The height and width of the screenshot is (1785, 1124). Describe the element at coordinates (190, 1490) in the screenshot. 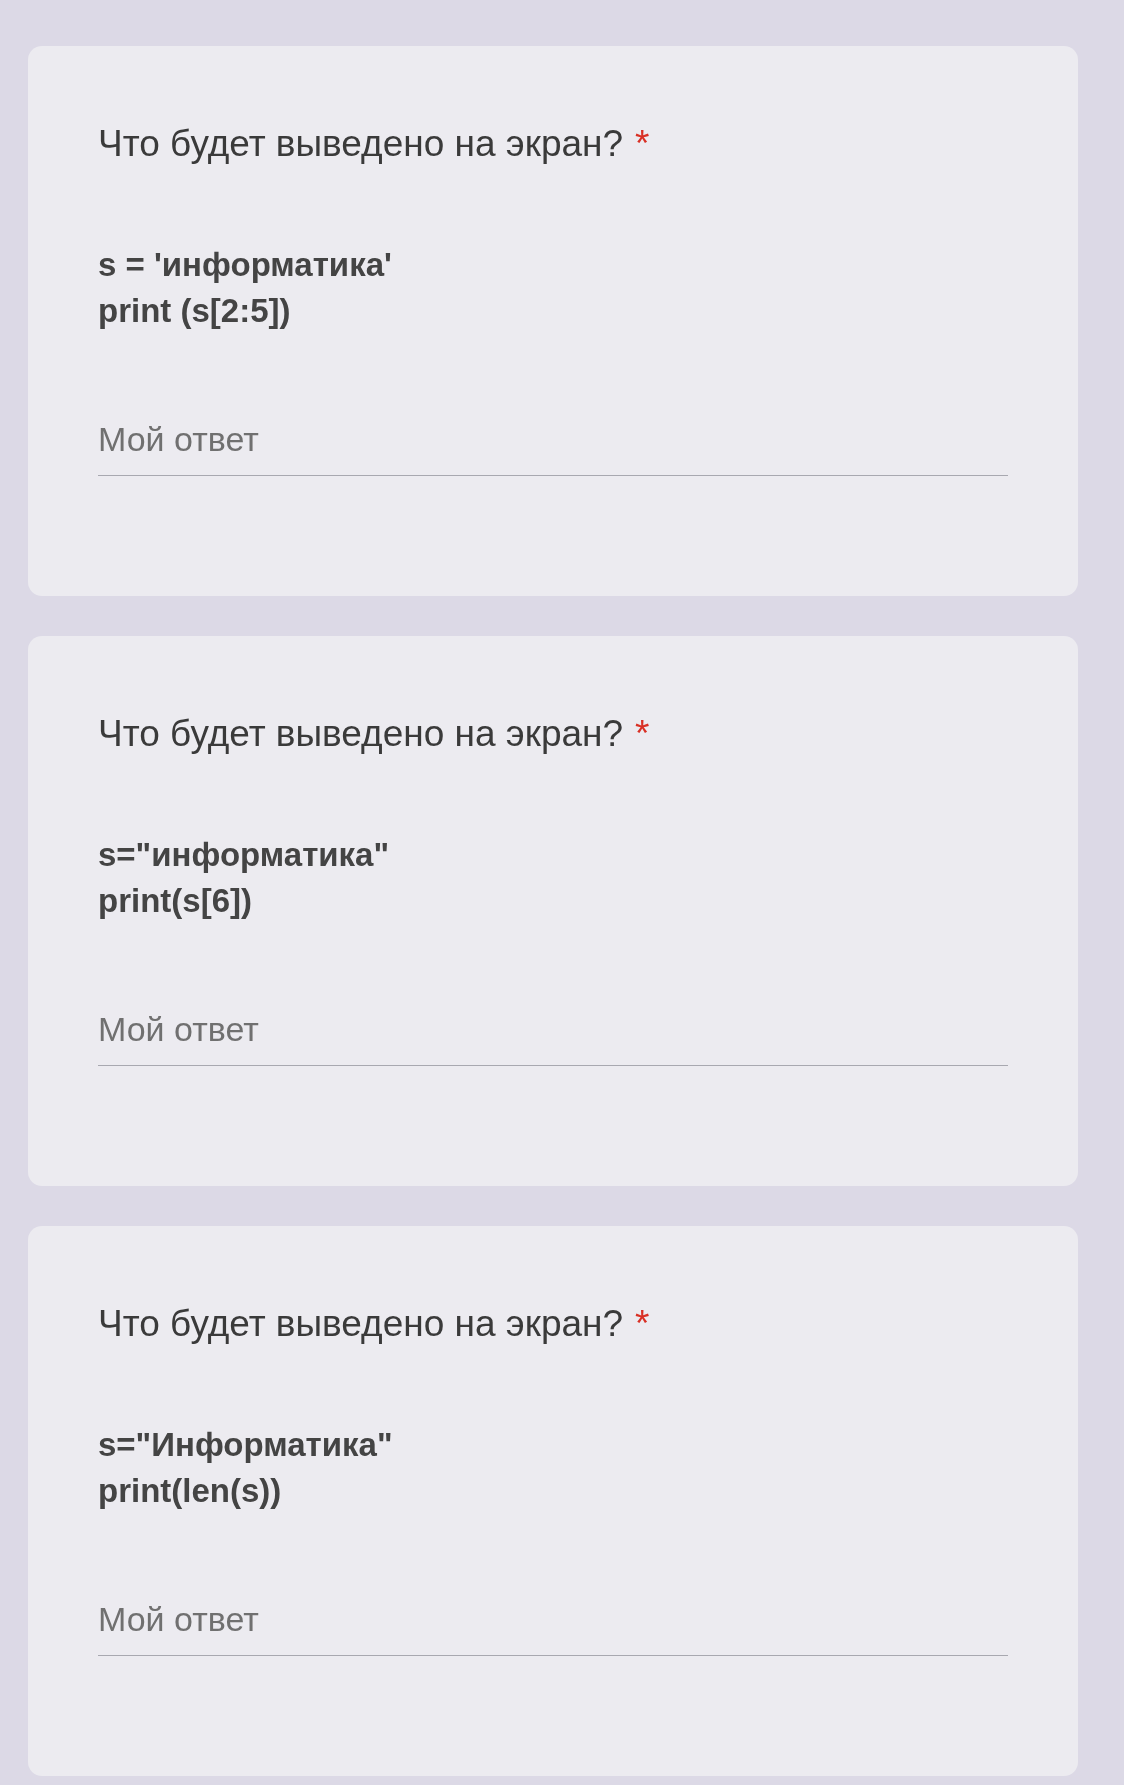

I see `code-line: print(len(s))` at that location.